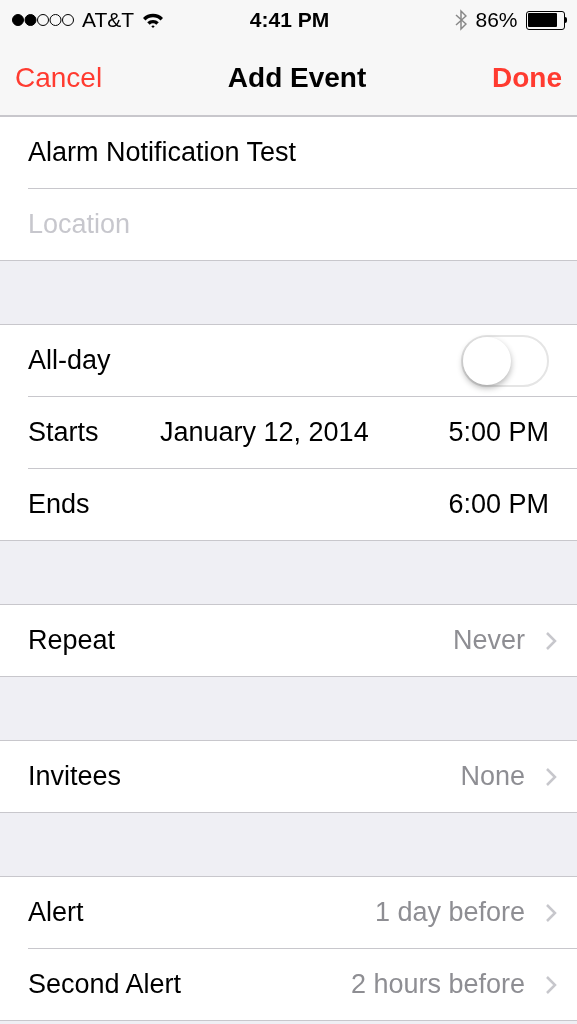 This screenshot has width=577, height=1024. I want to click on row-label: Repeat, so click(72, 640).